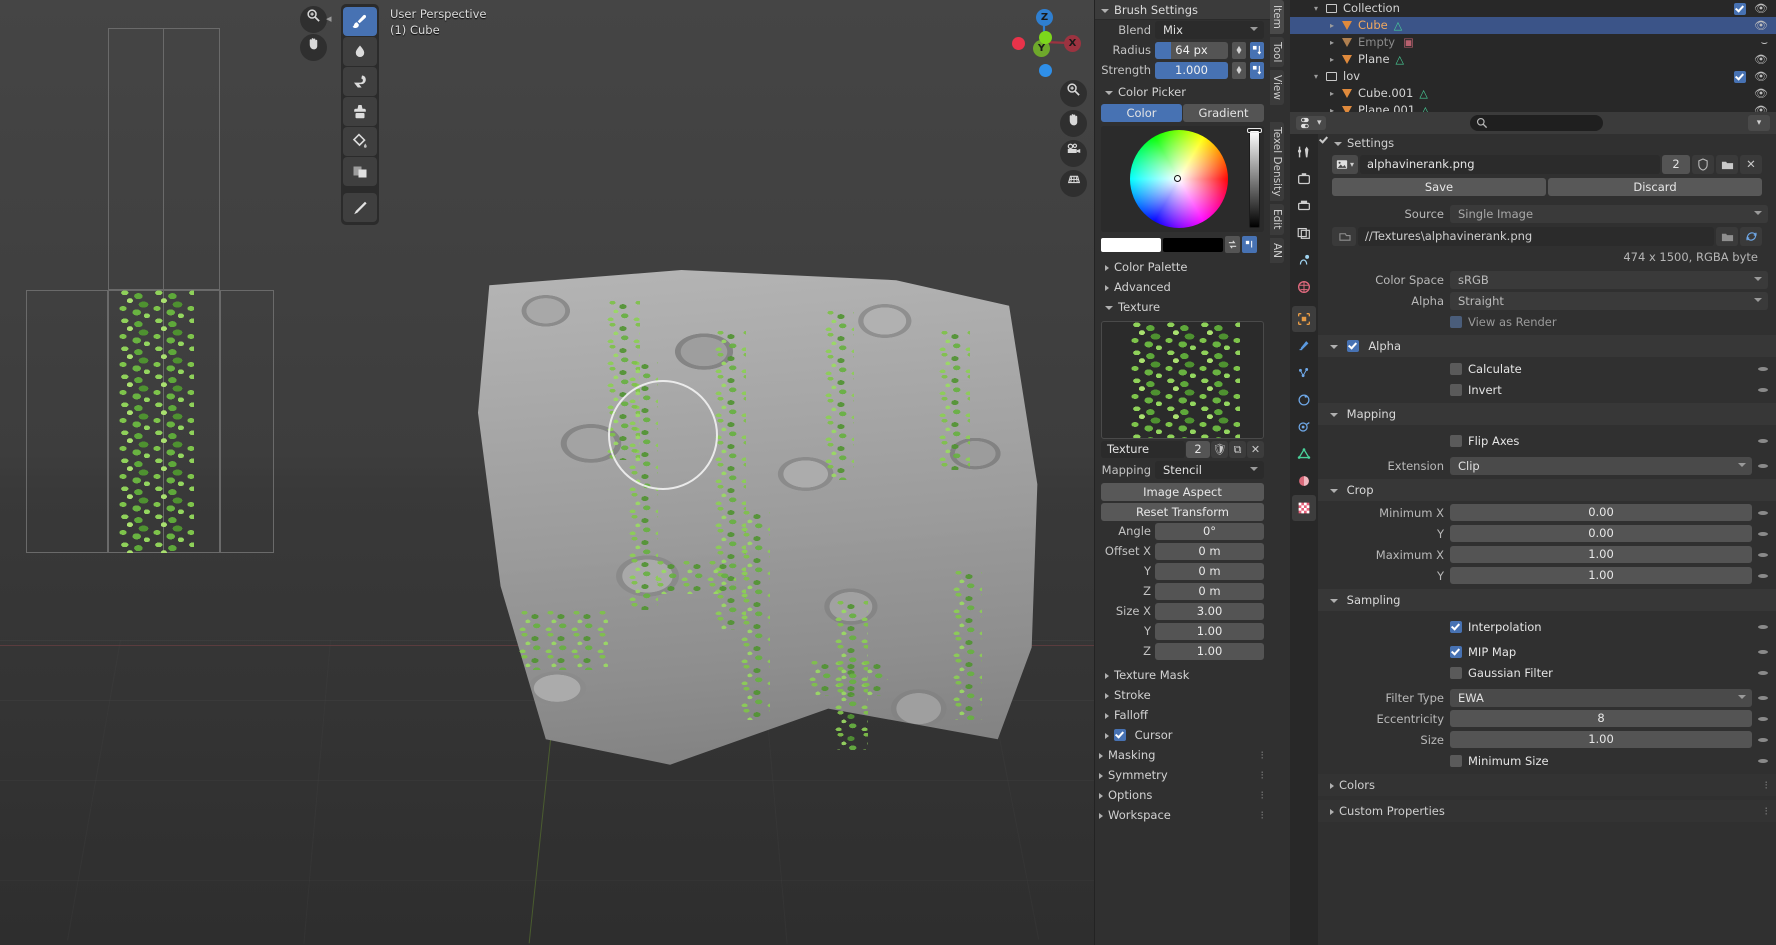  What do you see at coordinates (1209, 470) in the screenshot?
I see `mapping-select: Stencil` at bounding box center [1209, 470].